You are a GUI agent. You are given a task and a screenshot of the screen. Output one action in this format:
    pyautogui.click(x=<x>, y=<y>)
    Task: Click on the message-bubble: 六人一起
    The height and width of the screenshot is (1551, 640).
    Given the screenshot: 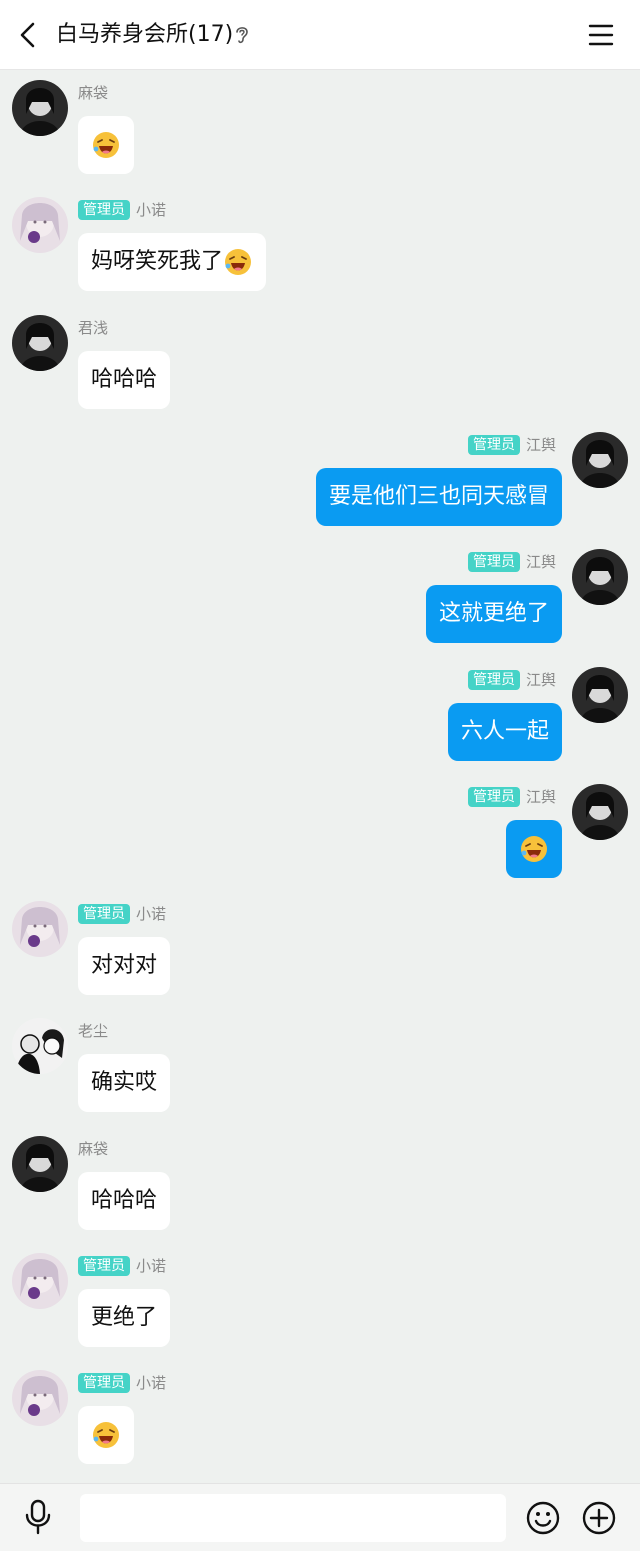 What is the action you would take?
    pyautogui.click(x=504, y=731)
    